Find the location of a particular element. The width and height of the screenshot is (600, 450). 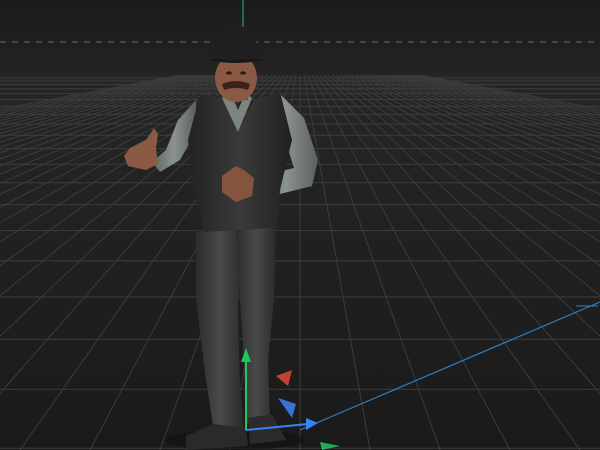

character-right-eye is located at coordinates (243, 73).